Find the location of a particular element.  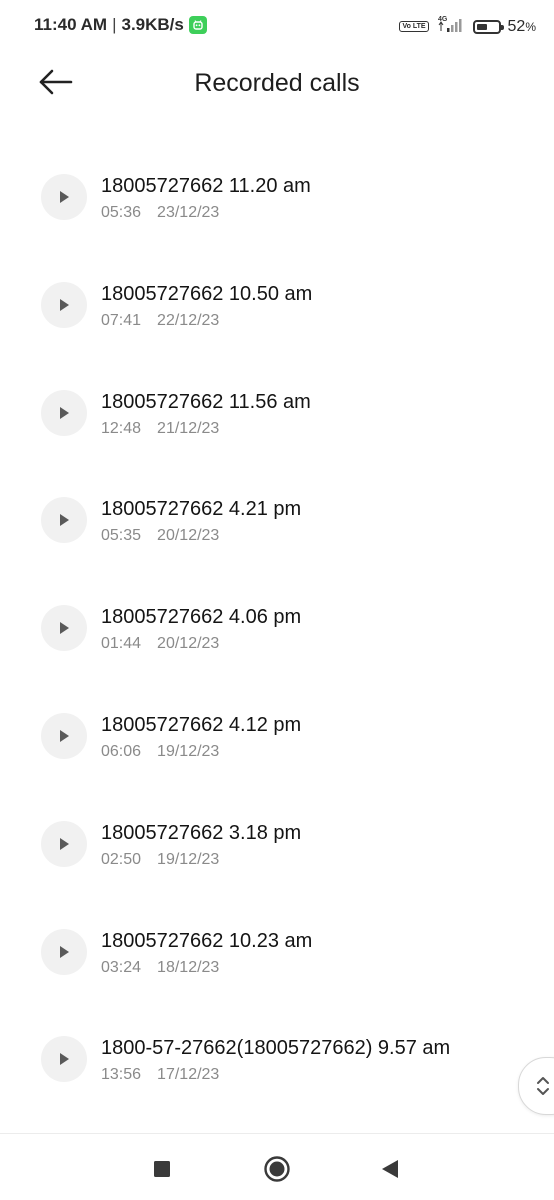

call-duration: 01:44 is located at coordinates (121, 644).